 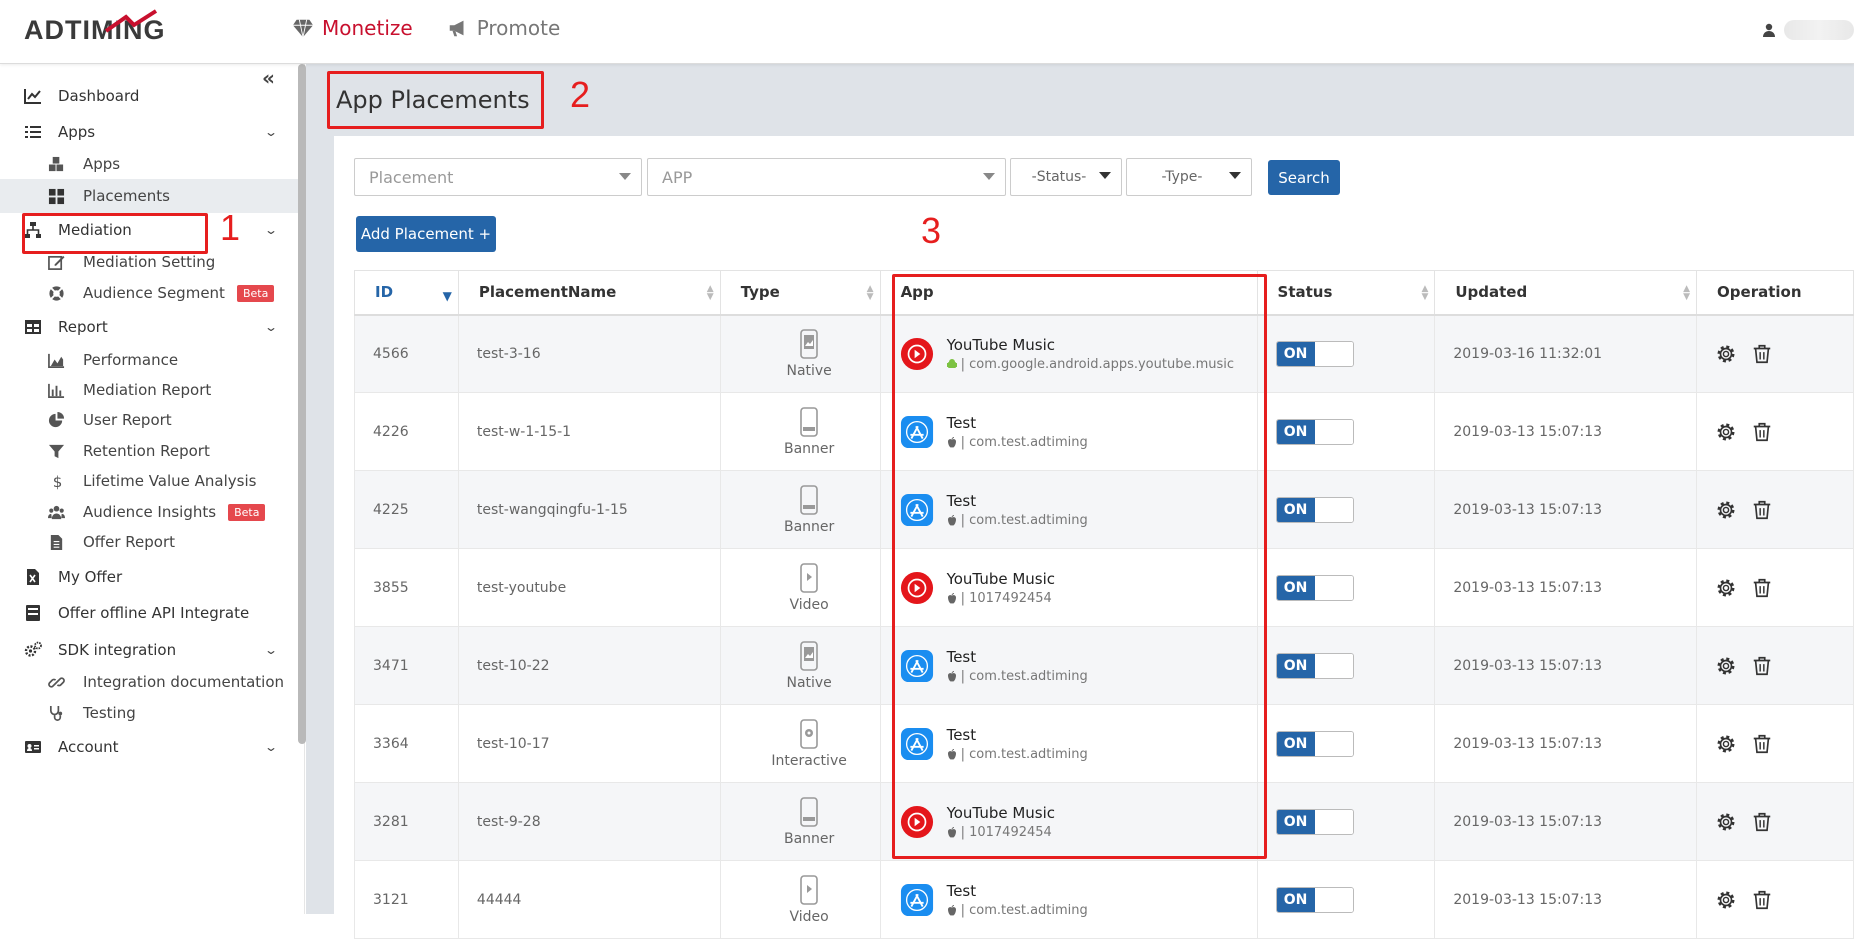 What do you see at coordinates (1066, 177) in the screenshot?
I see `status-select: -Status-` at bounding box center [1066, 177].